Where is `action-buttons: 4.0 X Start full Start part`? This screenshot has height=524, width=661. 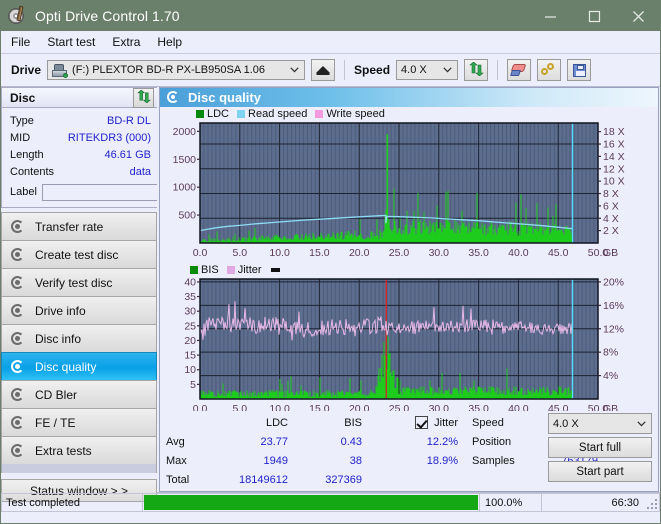
action-buttons: 4.0 X Start full Start part is located at coordinates (600, 447).